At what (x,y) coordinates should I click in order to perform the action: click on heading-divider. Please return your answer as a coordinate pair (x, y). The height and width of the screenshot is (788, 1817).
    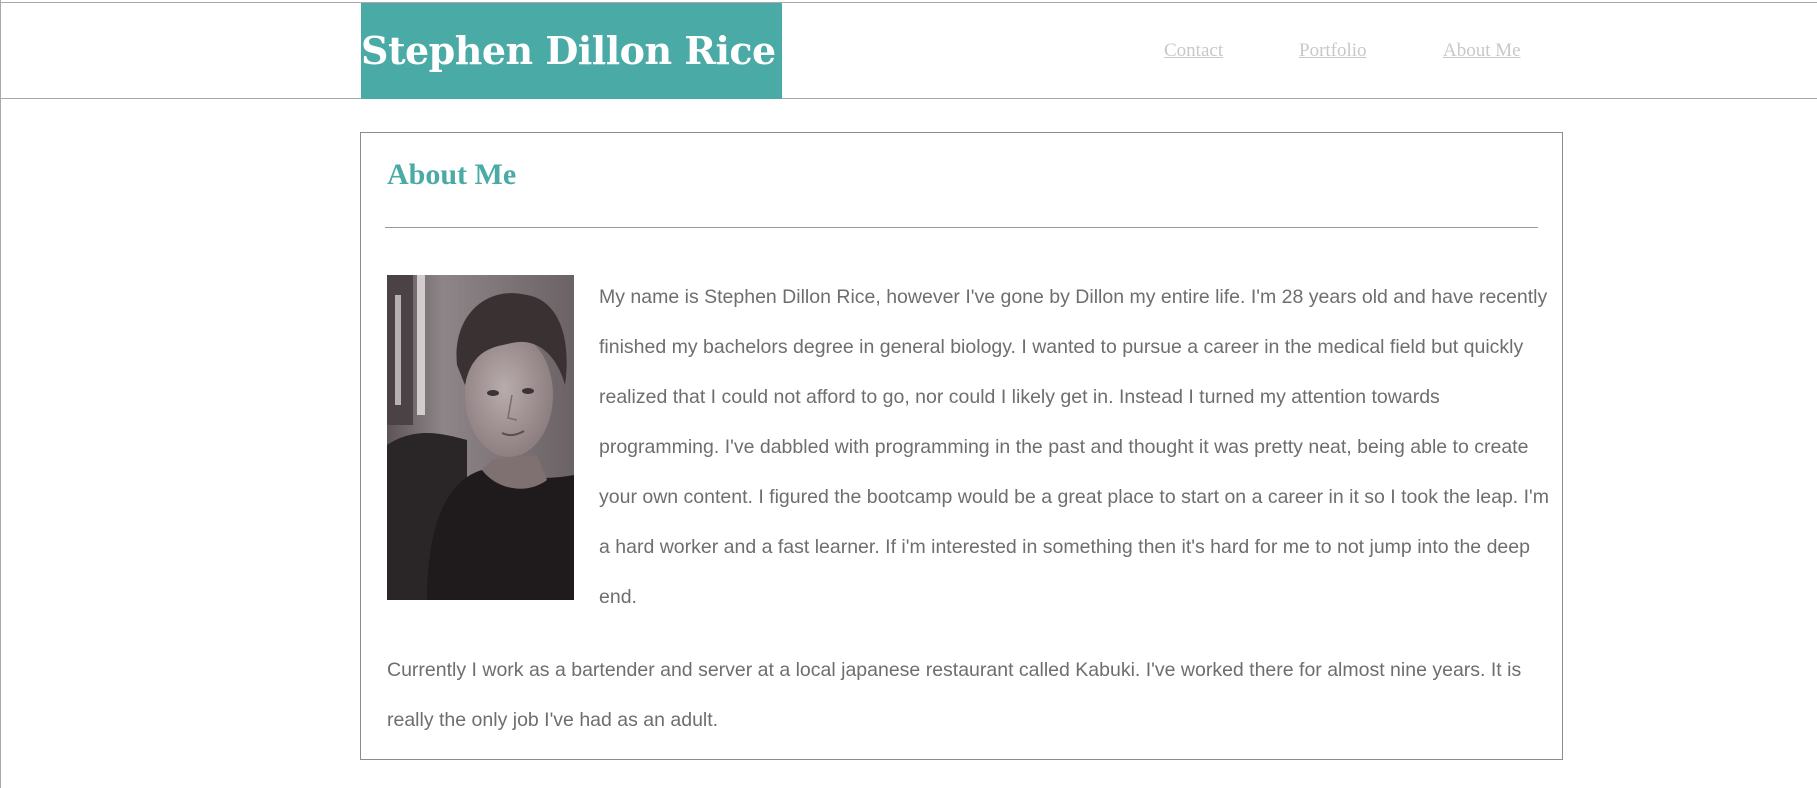
    Looking at the image, I should click on (961, 227).